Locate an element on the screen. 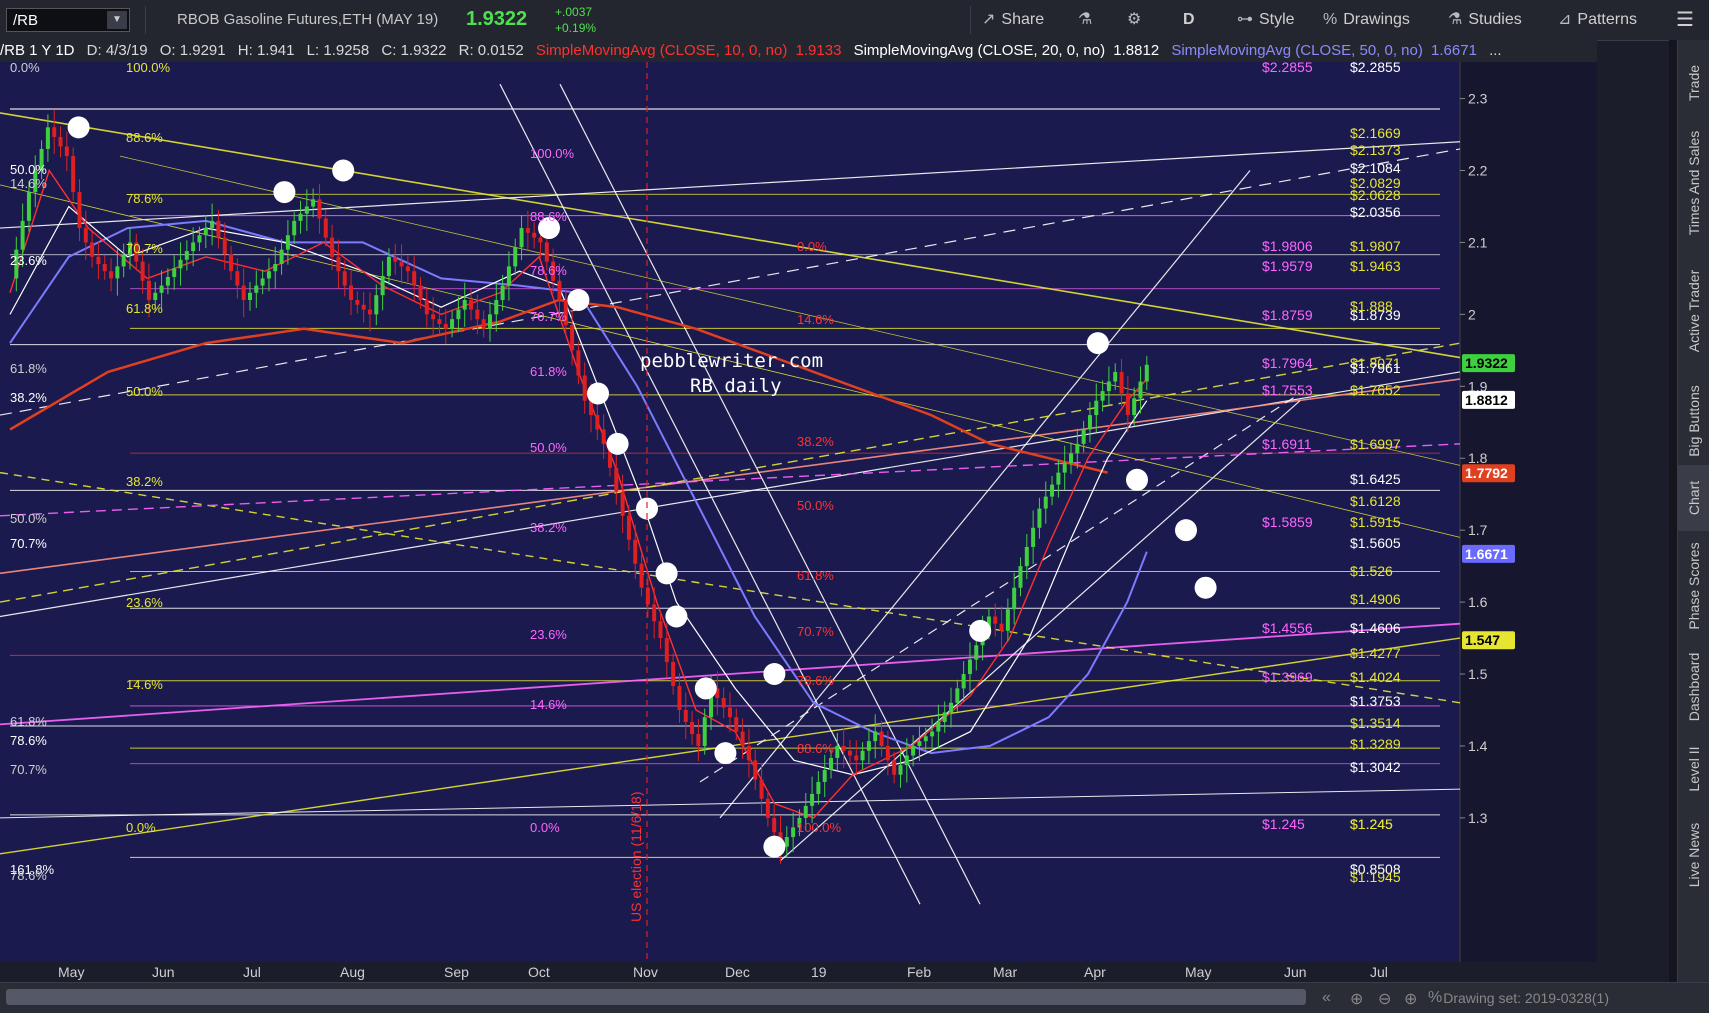  share-button: ↗ Share is located at coordinates (1013, 20).